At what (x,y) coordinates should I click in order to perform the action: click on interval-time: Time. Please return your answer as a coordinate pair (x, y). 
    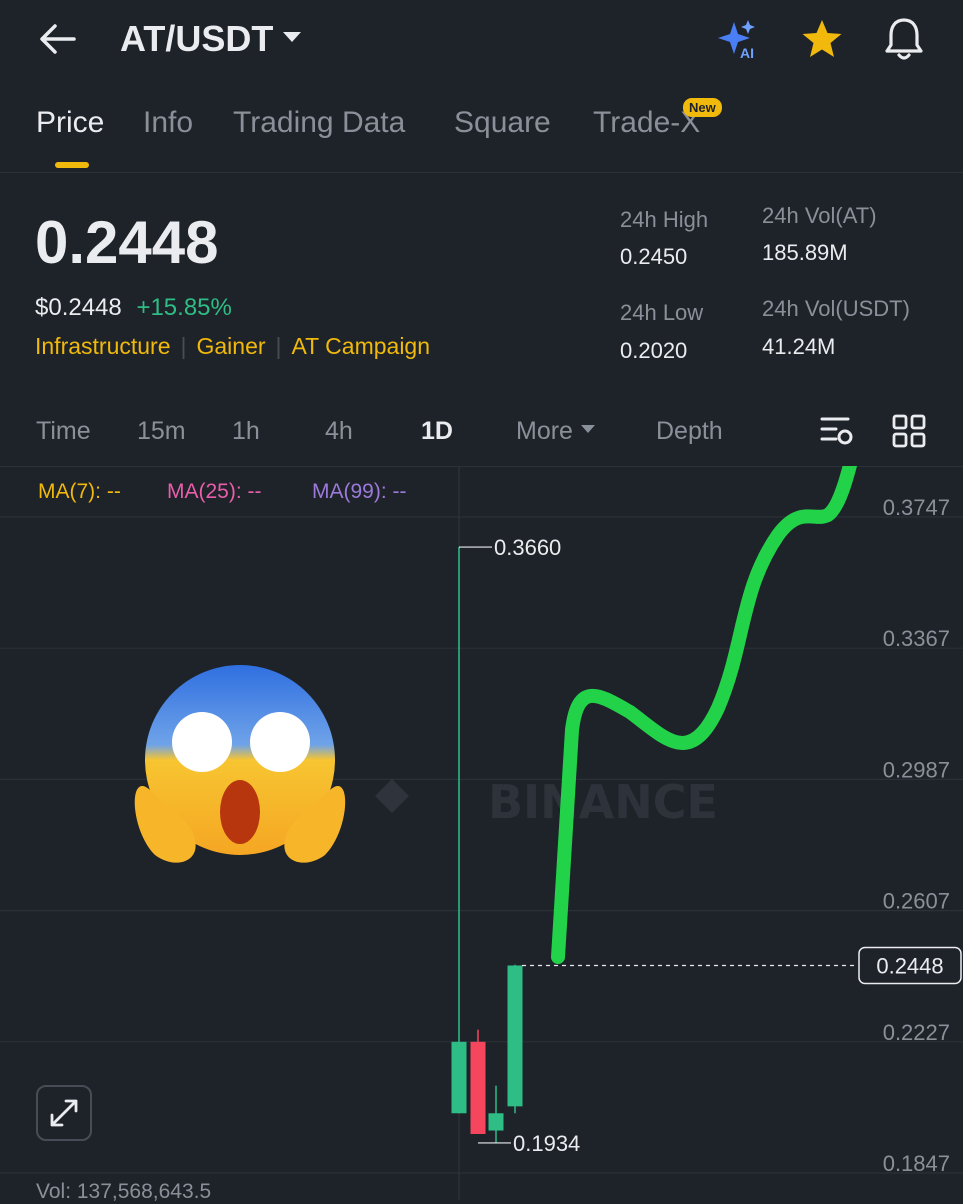
    Looking at the image, I should click on (63, 431).